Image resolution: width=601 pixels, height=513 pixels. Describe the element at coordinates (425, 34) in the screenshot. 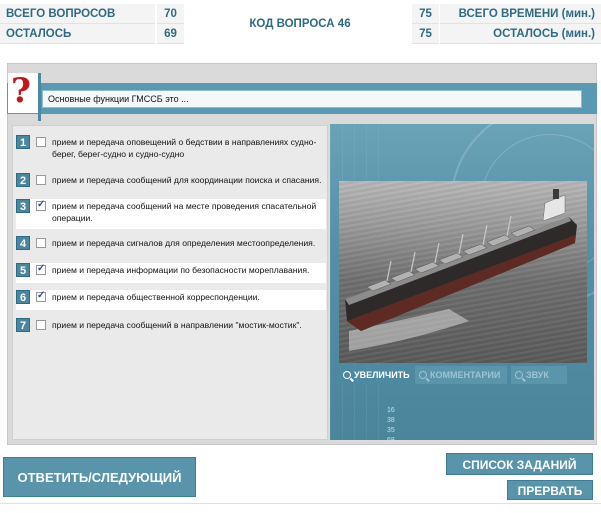

I see `remaining-time-value: 75` at that location.